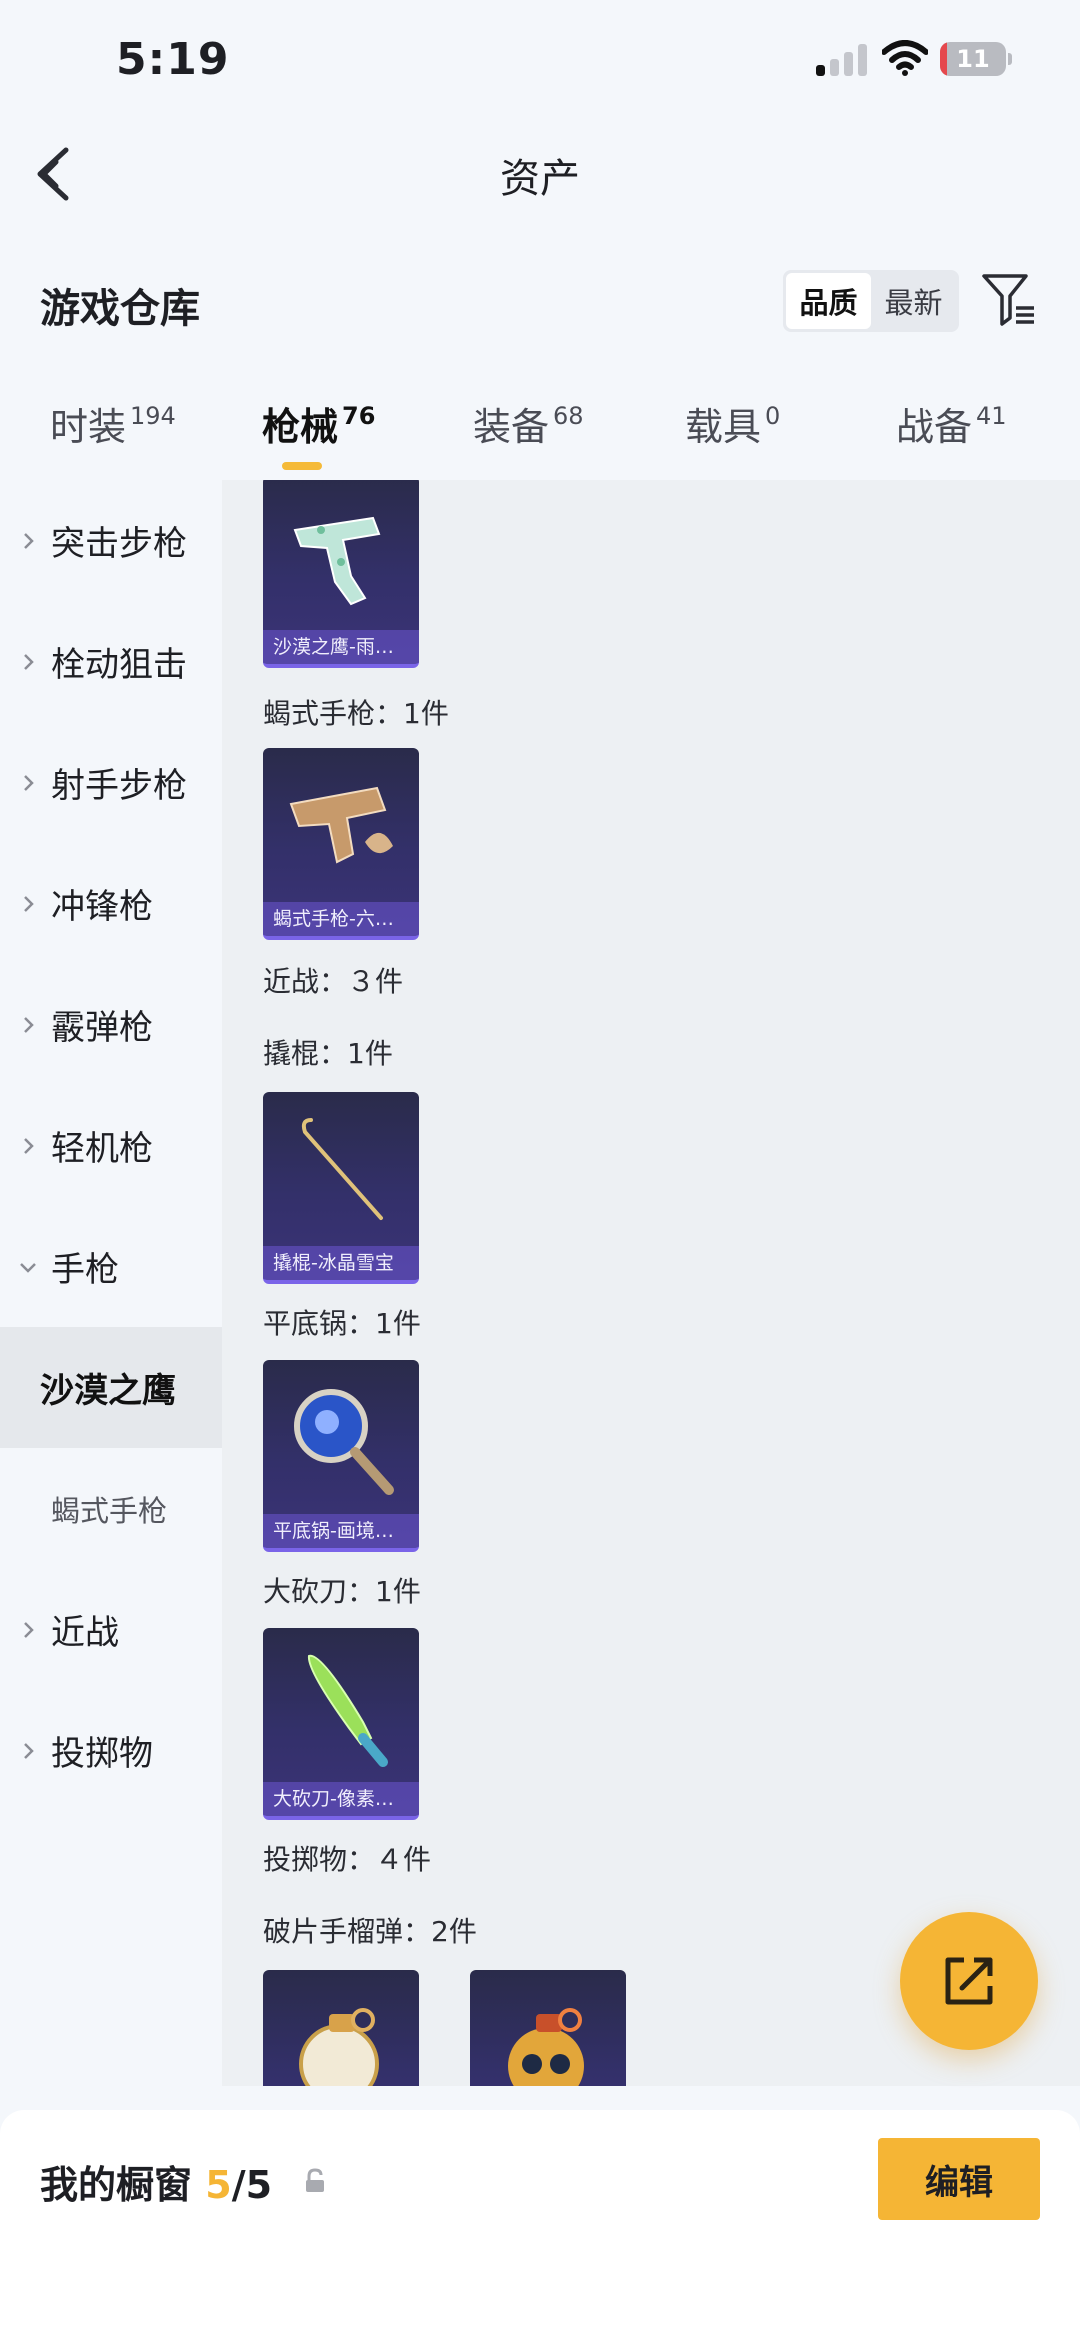 This screenshot has height=2337, width=1080. I want to click on share-button, so click(969, 1981).